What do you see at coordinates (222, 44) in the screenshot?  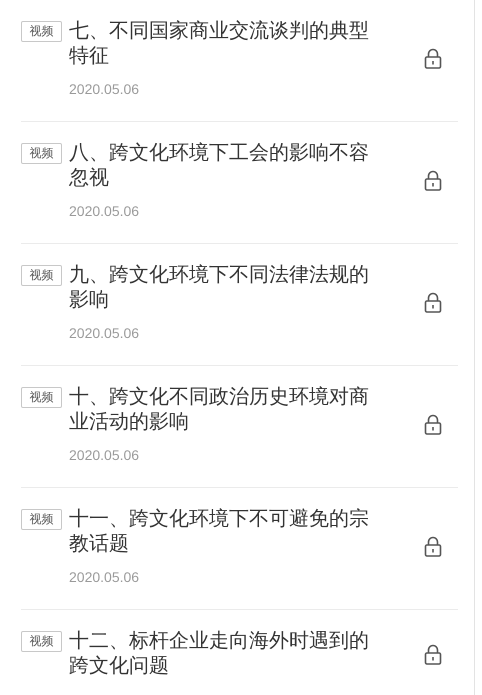 I see `lesson-title: 七、不同国家商业交流谈判的典型特征` at bounding box center [222, 44].